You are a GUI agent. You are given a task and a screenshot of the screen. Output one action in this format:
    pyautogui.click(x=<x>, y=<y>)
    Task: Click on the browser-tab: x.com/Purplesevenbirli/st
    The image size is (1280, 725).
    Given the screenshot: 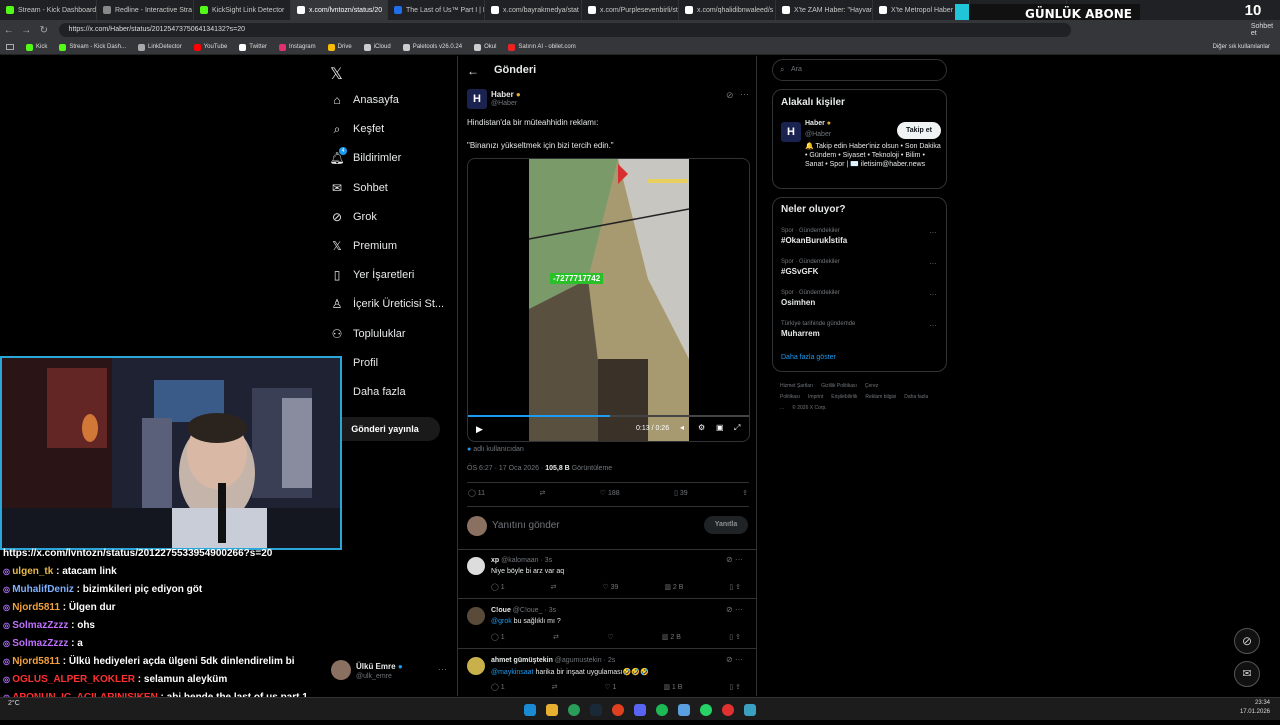 What is the action you would take?
    pyautogui.click(x=630, y=10)
    